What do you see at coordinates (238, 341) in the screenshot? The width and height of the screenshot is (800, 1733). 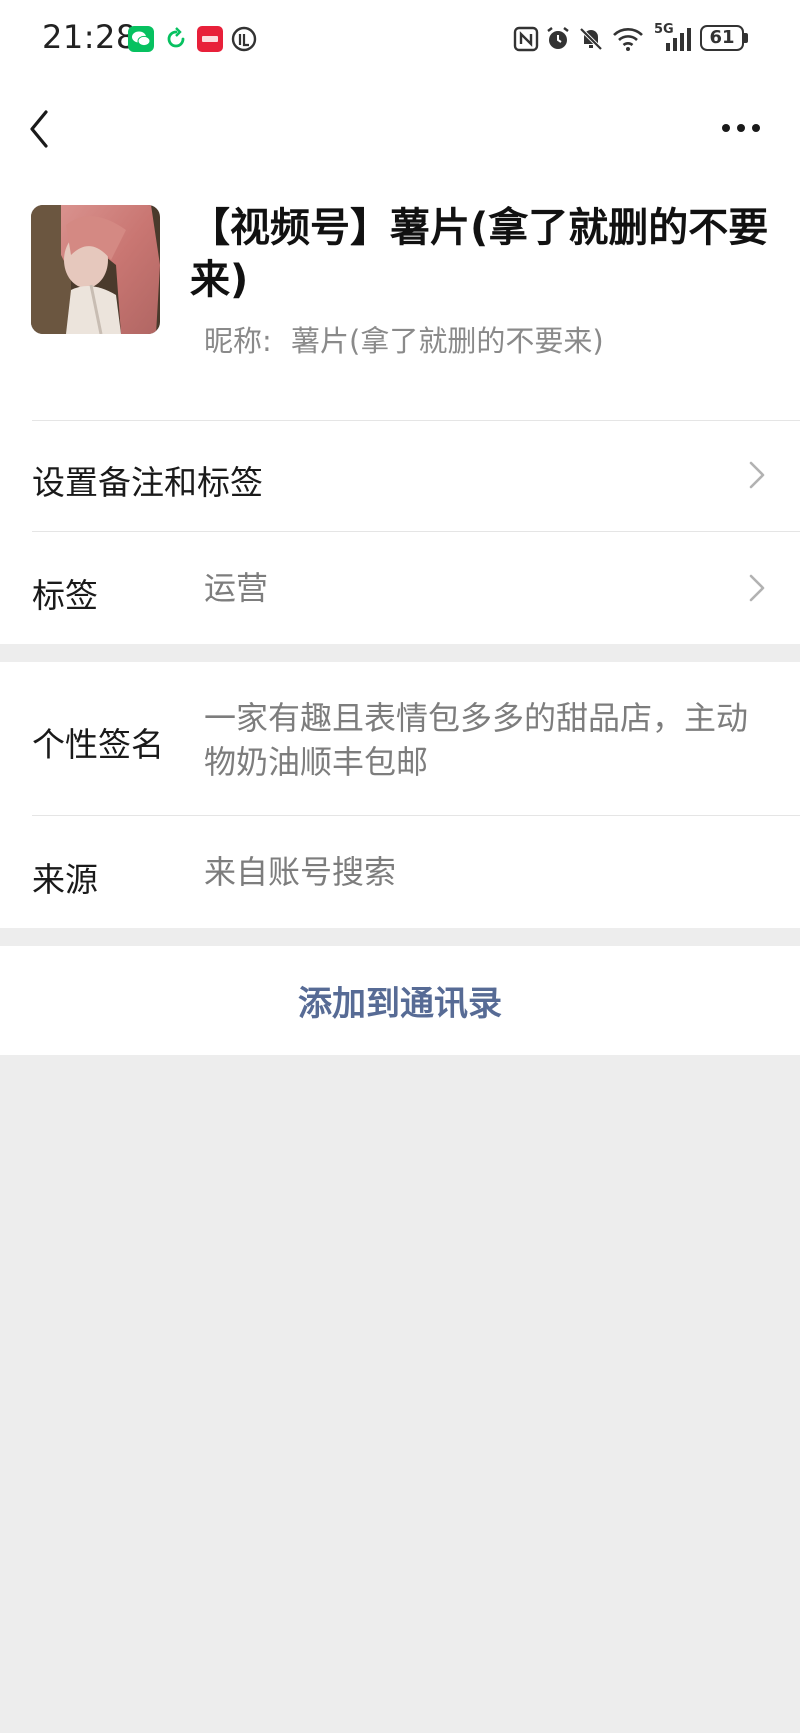 I see `nickname-label: 昵称:` at bounding box center [238, 341].